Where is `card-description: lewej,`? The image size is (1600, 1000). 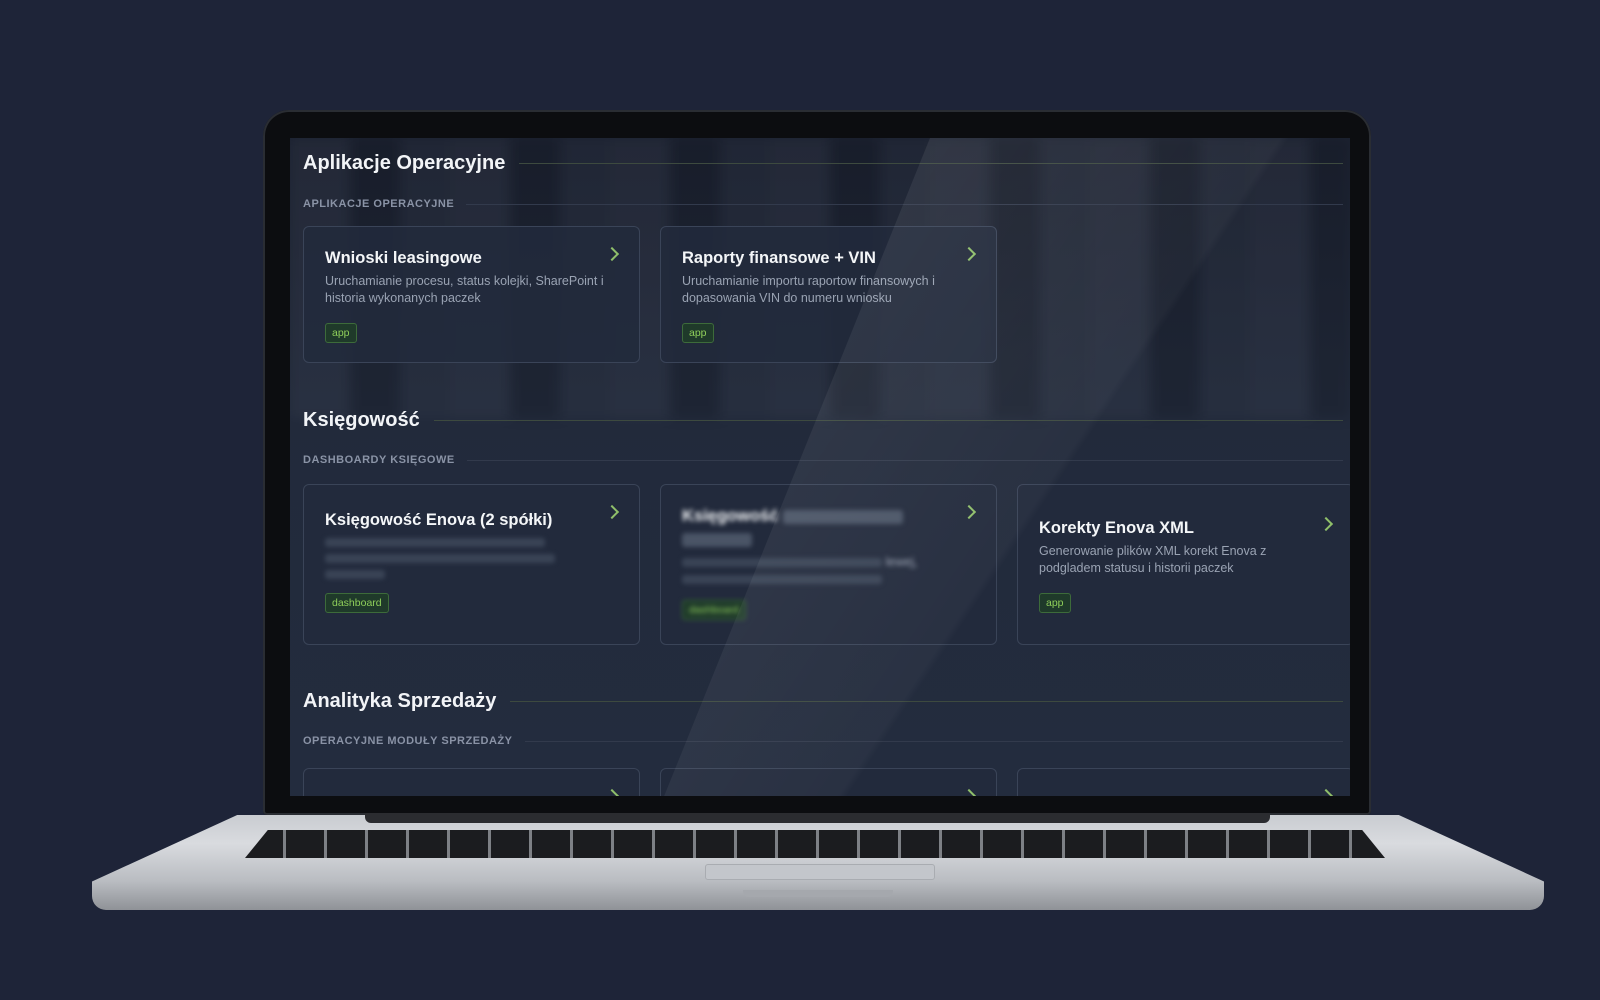
card-description: lewej, is located at coordinates (829, 562).